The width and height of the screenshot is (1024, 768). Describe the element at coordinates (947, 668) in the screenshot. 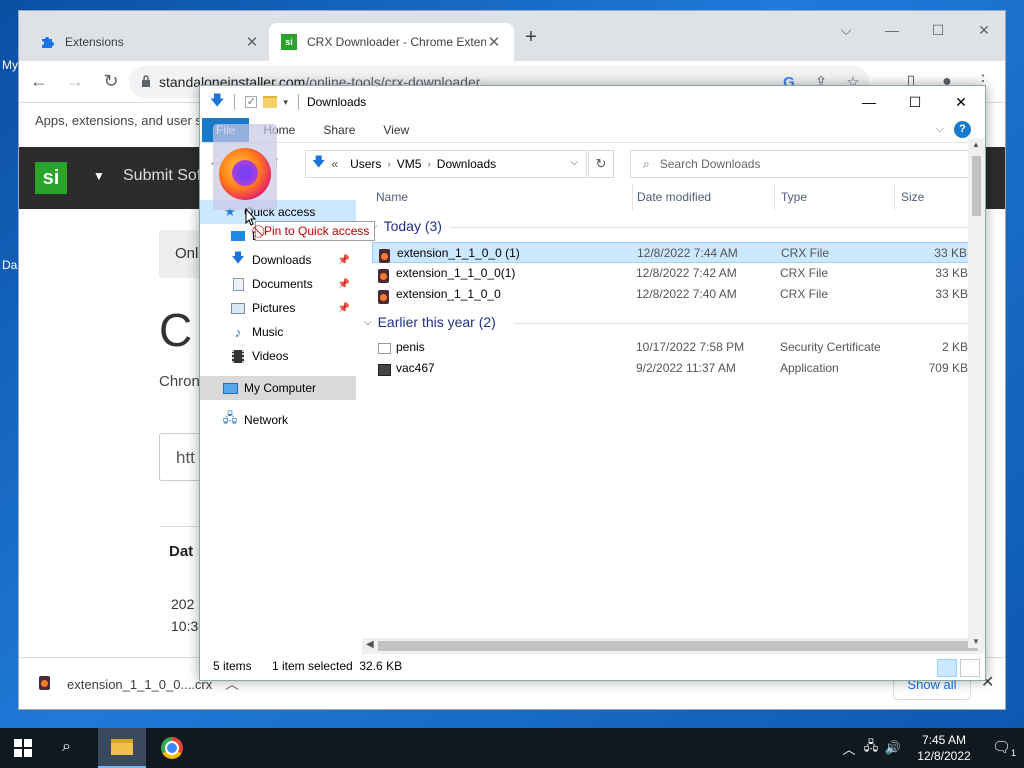

I see `details-view-icon` at that location.